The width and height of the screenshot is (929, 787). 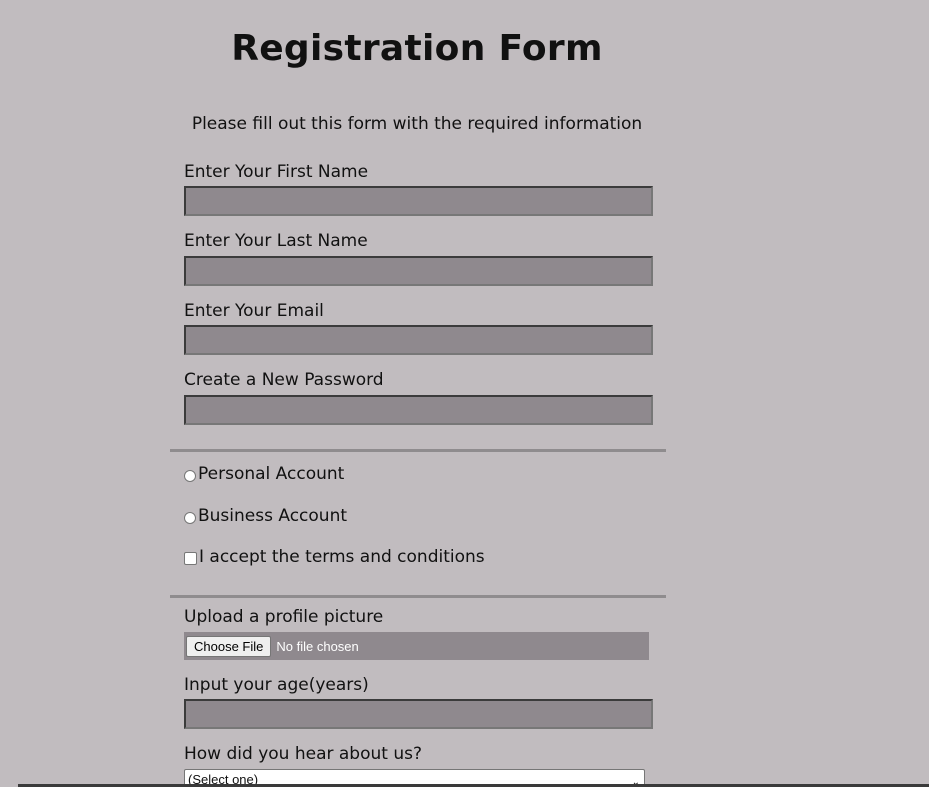 I want to click on terms-checkbox, so click(x=190, y=558).